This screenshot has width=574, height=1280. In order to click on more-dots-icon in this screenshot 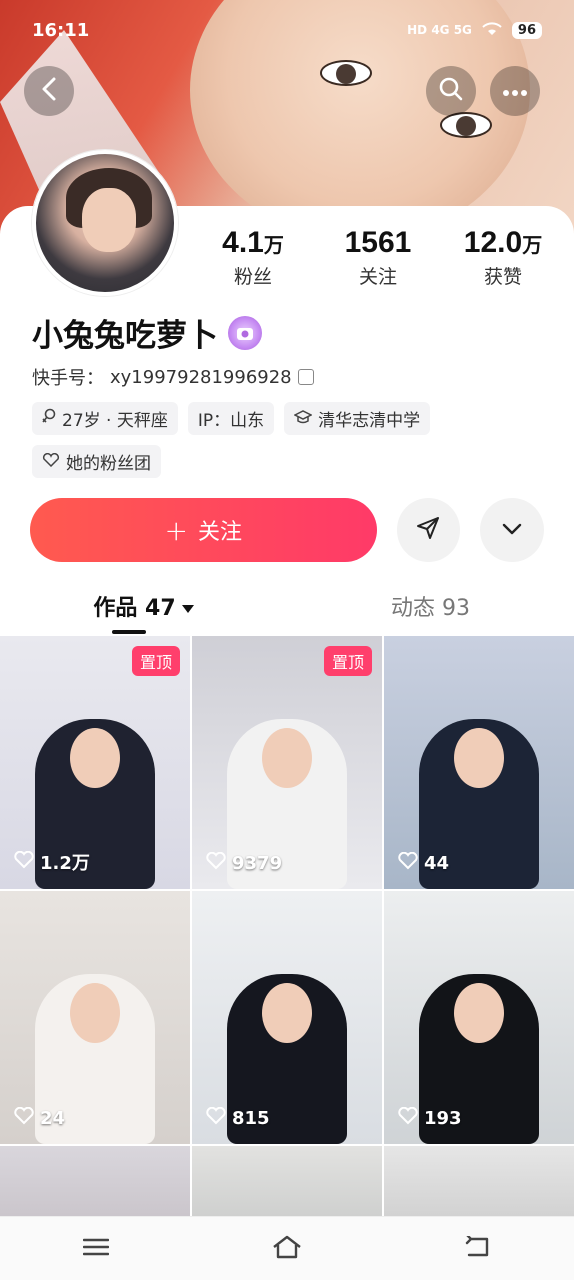, I will do `click(515, 91)`.